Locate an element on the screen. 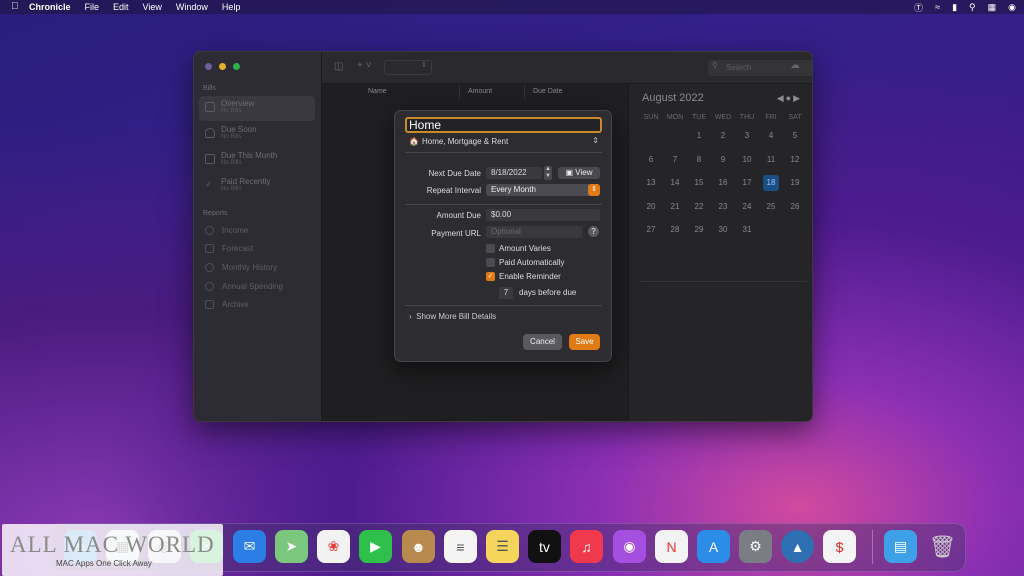 Image resolution: width=1024 pixels, height=576 pixels. menu-view: View is located at coordinates (152, 7).